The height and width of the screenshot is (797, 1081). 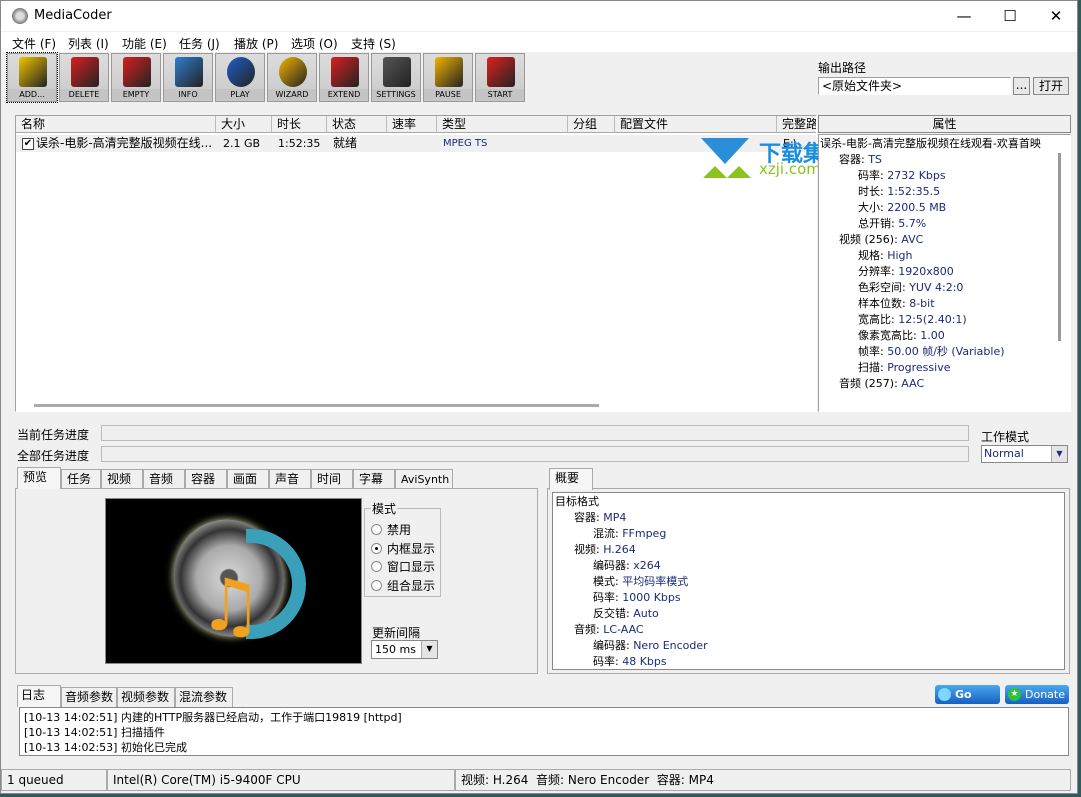 I want to click on tree-item: 反交错: Auto, so click(x=626, y=614).